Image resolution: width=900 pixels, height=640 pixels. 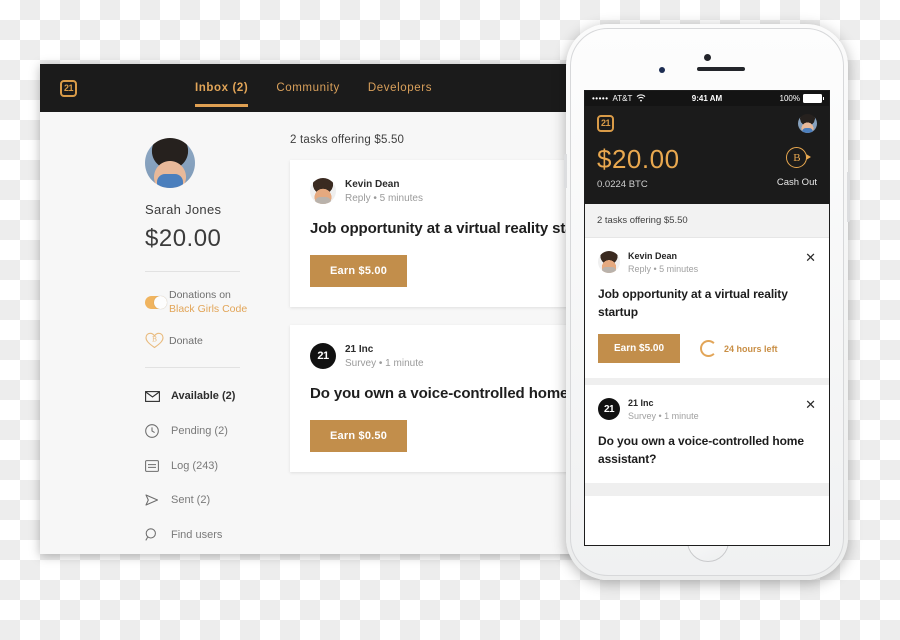 I want to click on desktop-header: 21 Inbox (2) Community Developers, so click(x=320, y=88).